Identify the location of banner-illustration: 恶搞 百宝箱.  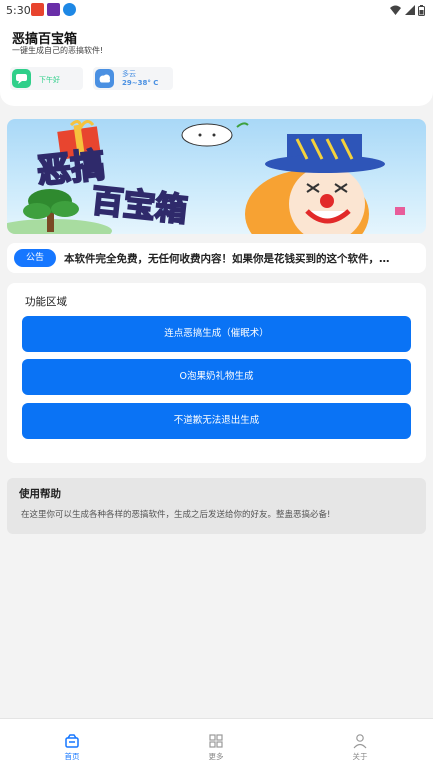
(206, 177).